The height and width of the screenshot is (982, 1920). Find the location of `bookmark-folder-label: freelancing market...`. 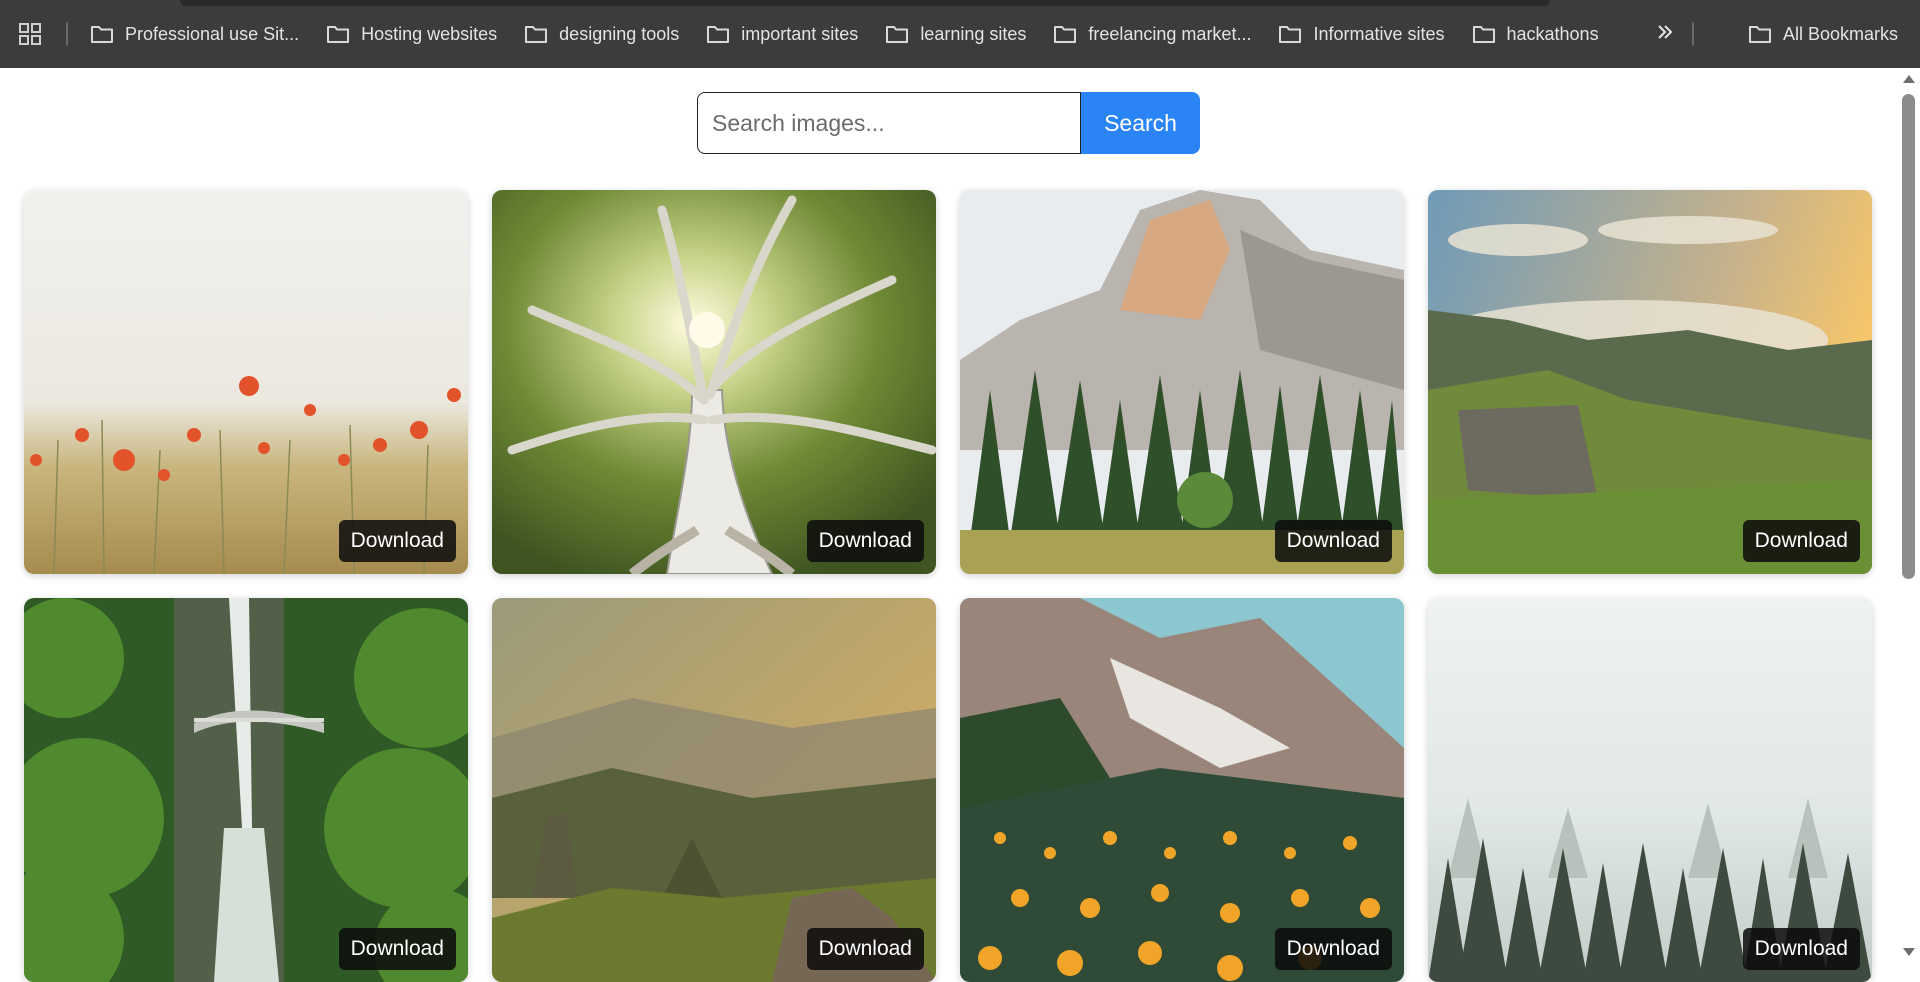

bookmark-folder-label: freelancing market... is located at coordinates (1170, 33).